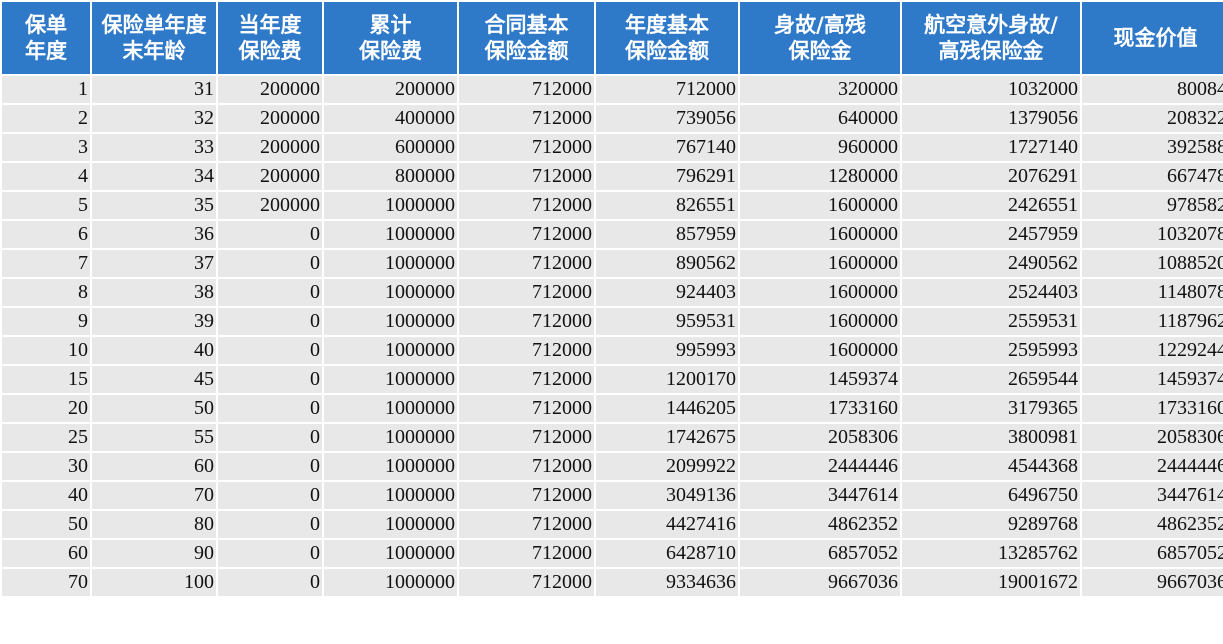 This screenshot has height=644, width=1223. Describe the element at coordinates (820, 118) in the screenshot. I see `table-cell: 640000` at that location.